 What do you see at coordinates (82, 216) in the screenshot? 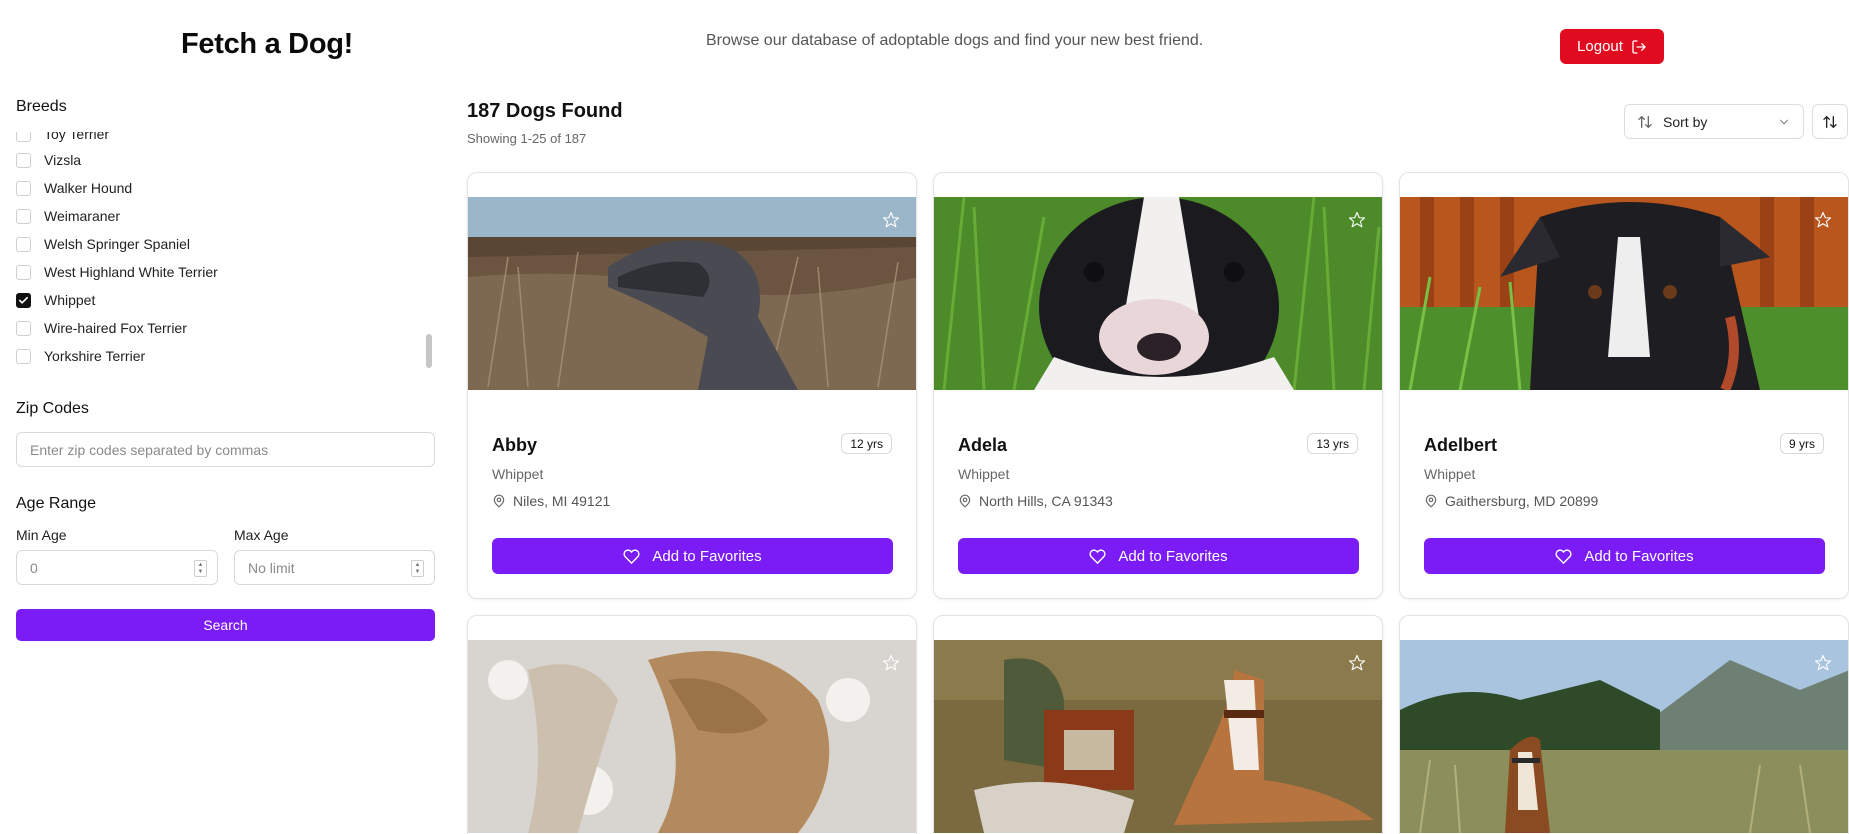
I see `breed-label: Weimaraner` at bounding box center [82, 216].